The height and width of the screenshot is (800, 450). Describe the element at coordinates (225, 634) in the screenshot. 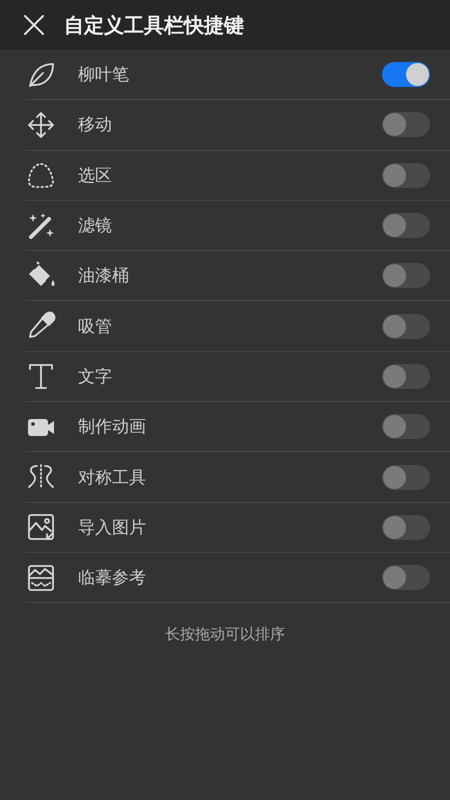

I see `hint-text: 长按拖动可以排序` at that location.